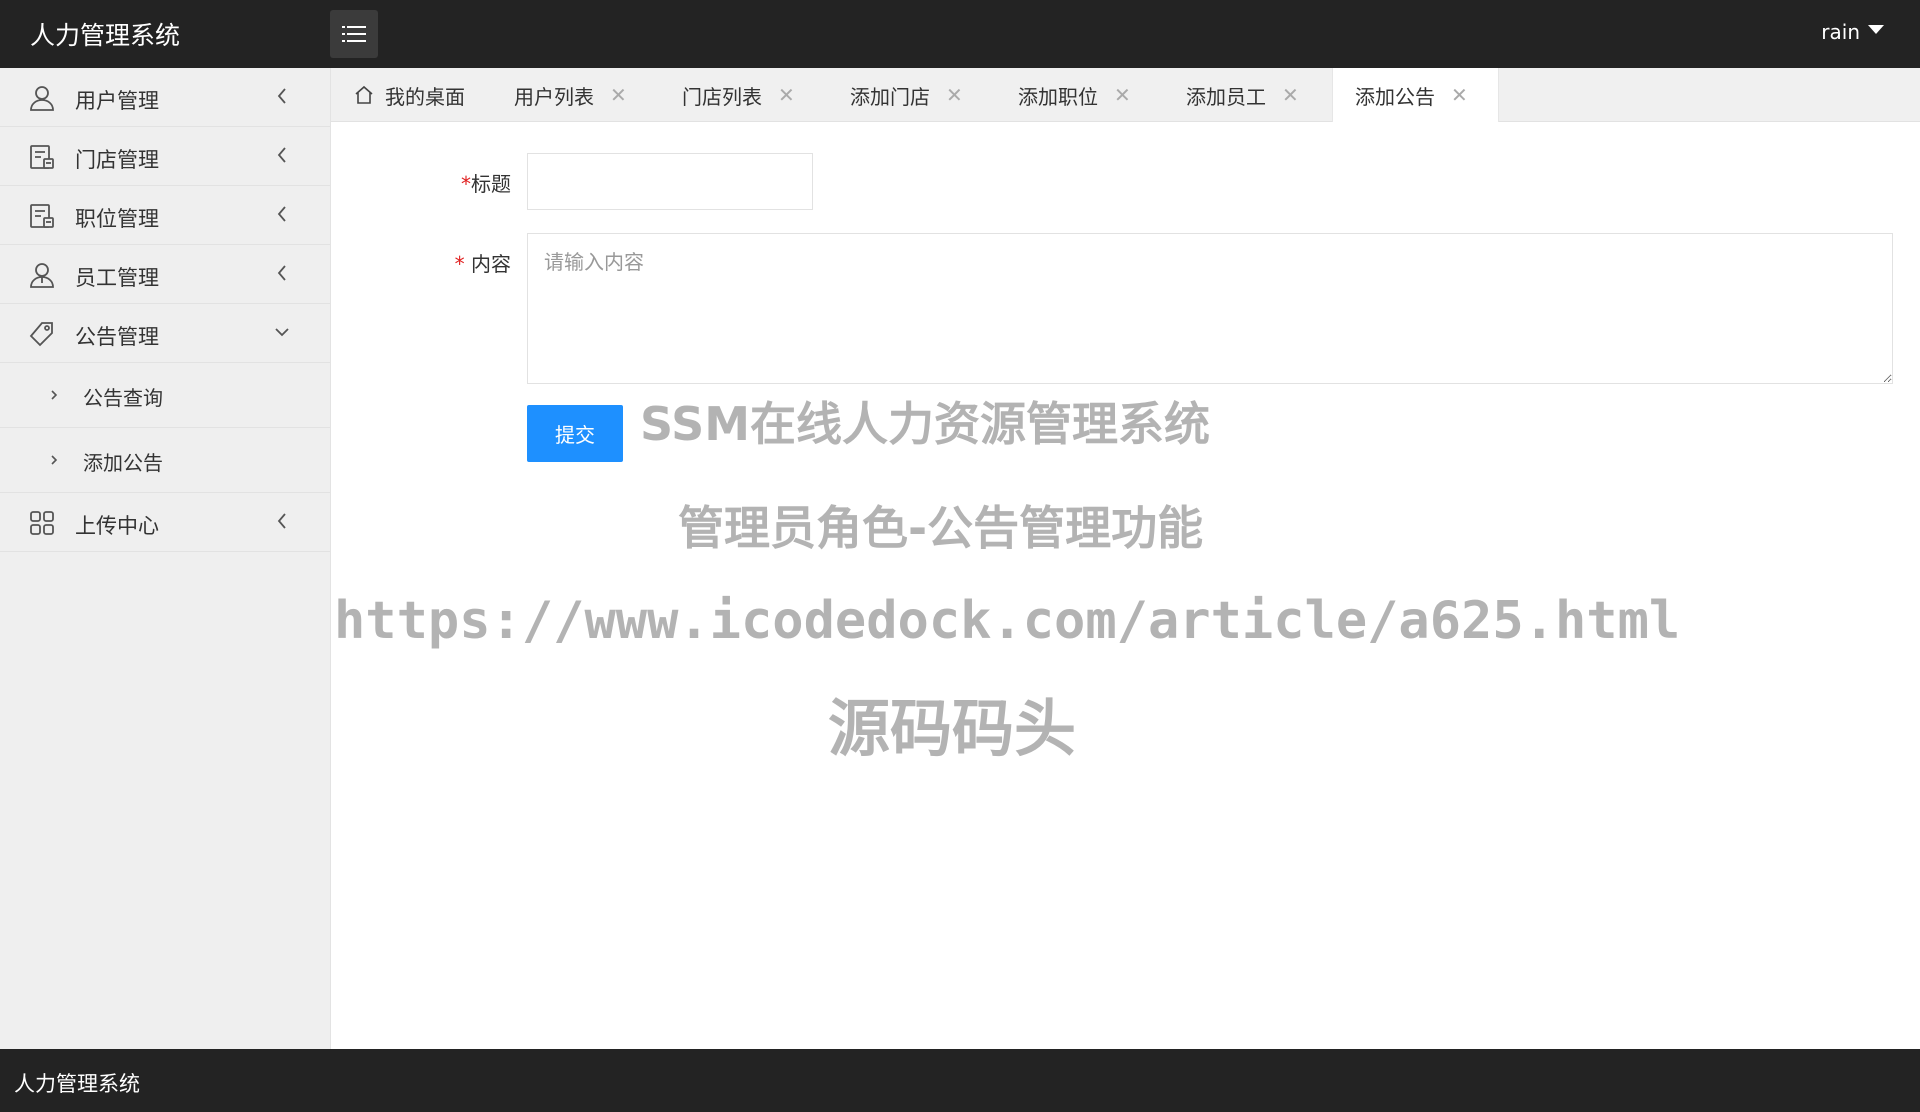 The image size is (1920, 1112). What do you see at coordinates (41, 334) in the screenshot?
I see `tag-icon` at bounding box center [41, 334].